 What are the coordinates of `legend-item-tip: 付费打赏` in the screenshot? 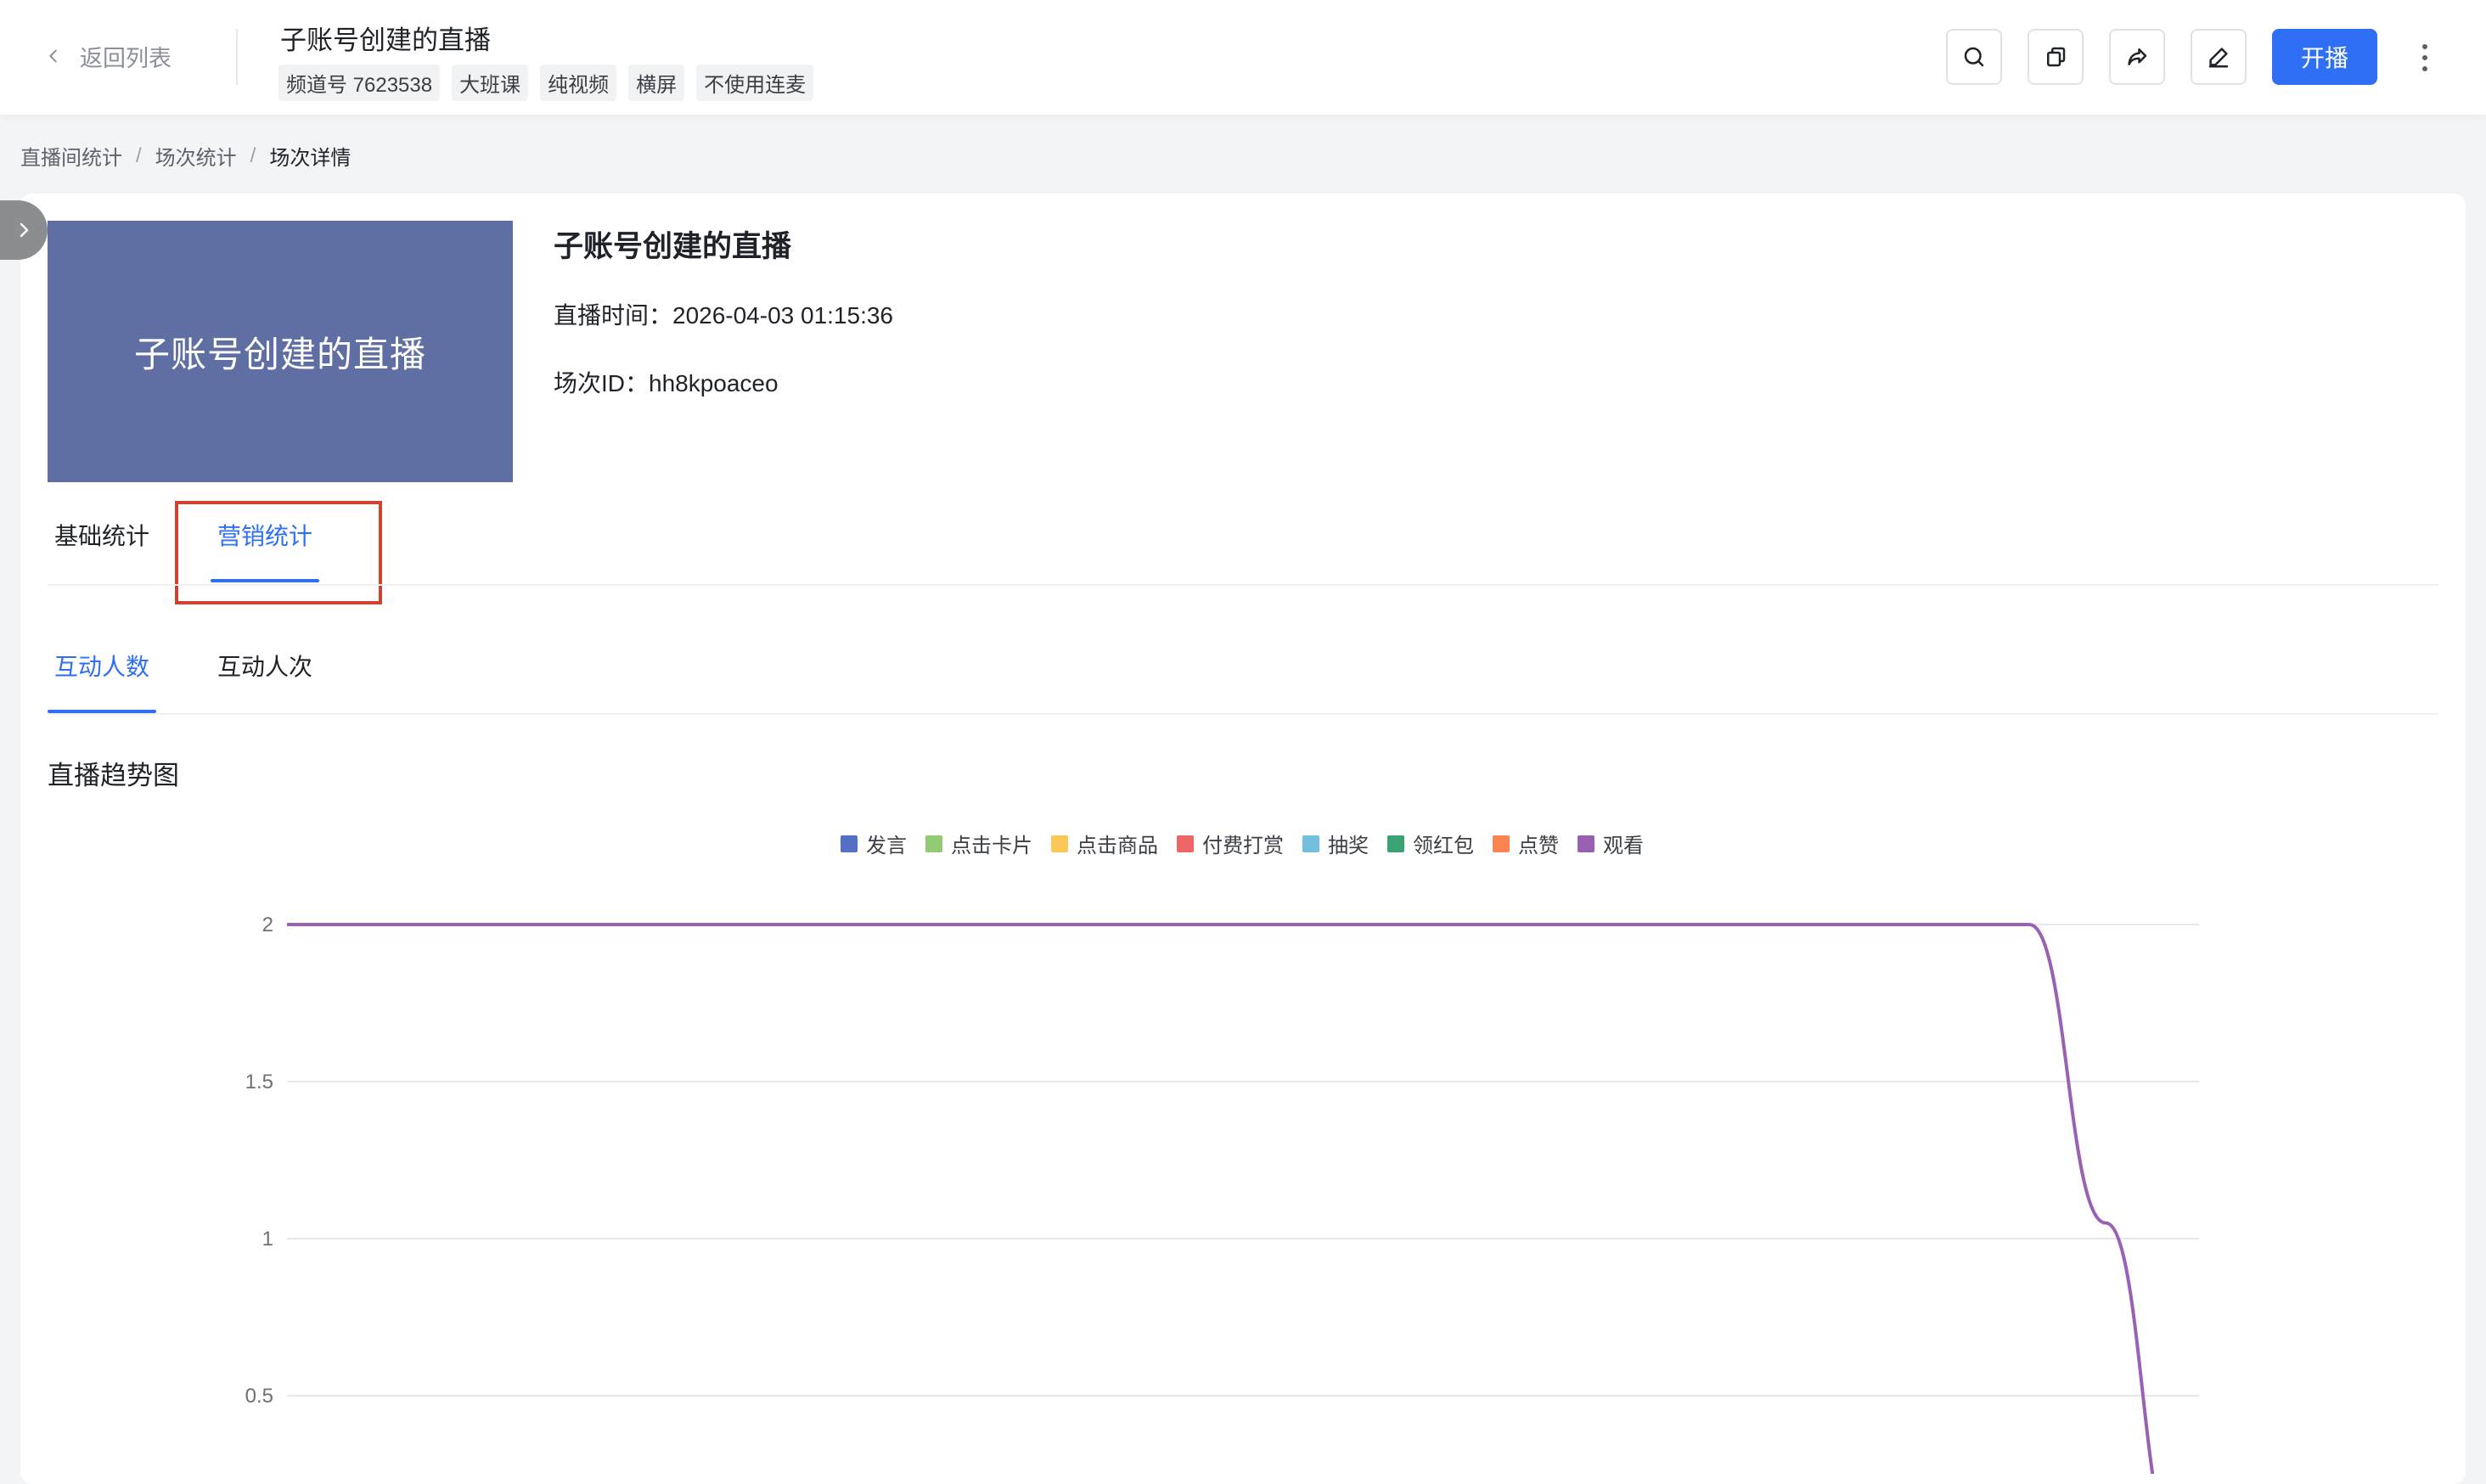 It's located at (1230, 844).